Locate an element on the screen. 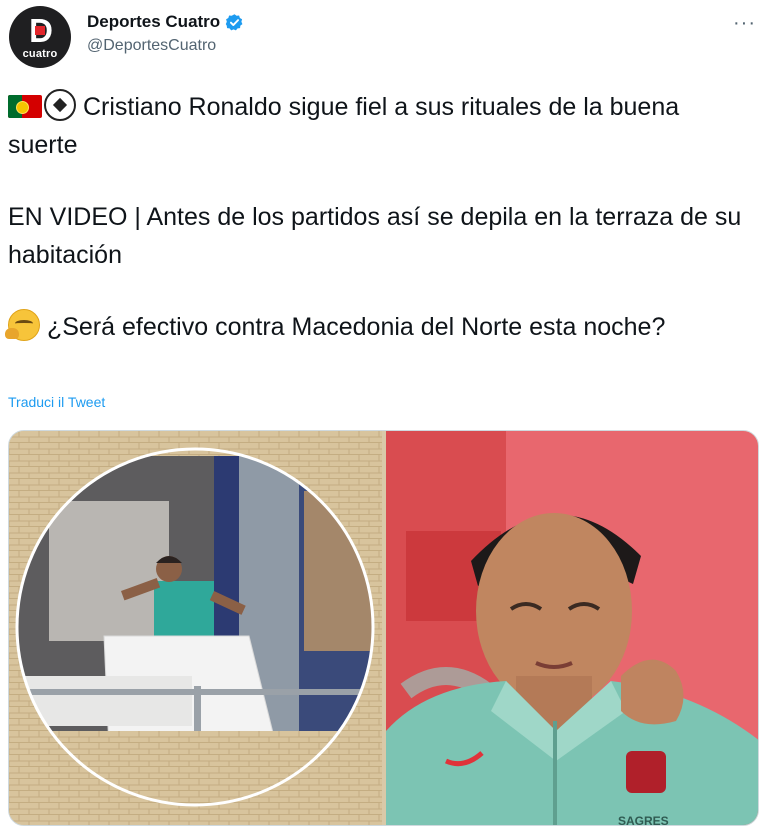 This screenshot has width=767, height=830. shirt-sponsor-text: SAGRES is located at coordinates (643, 820).